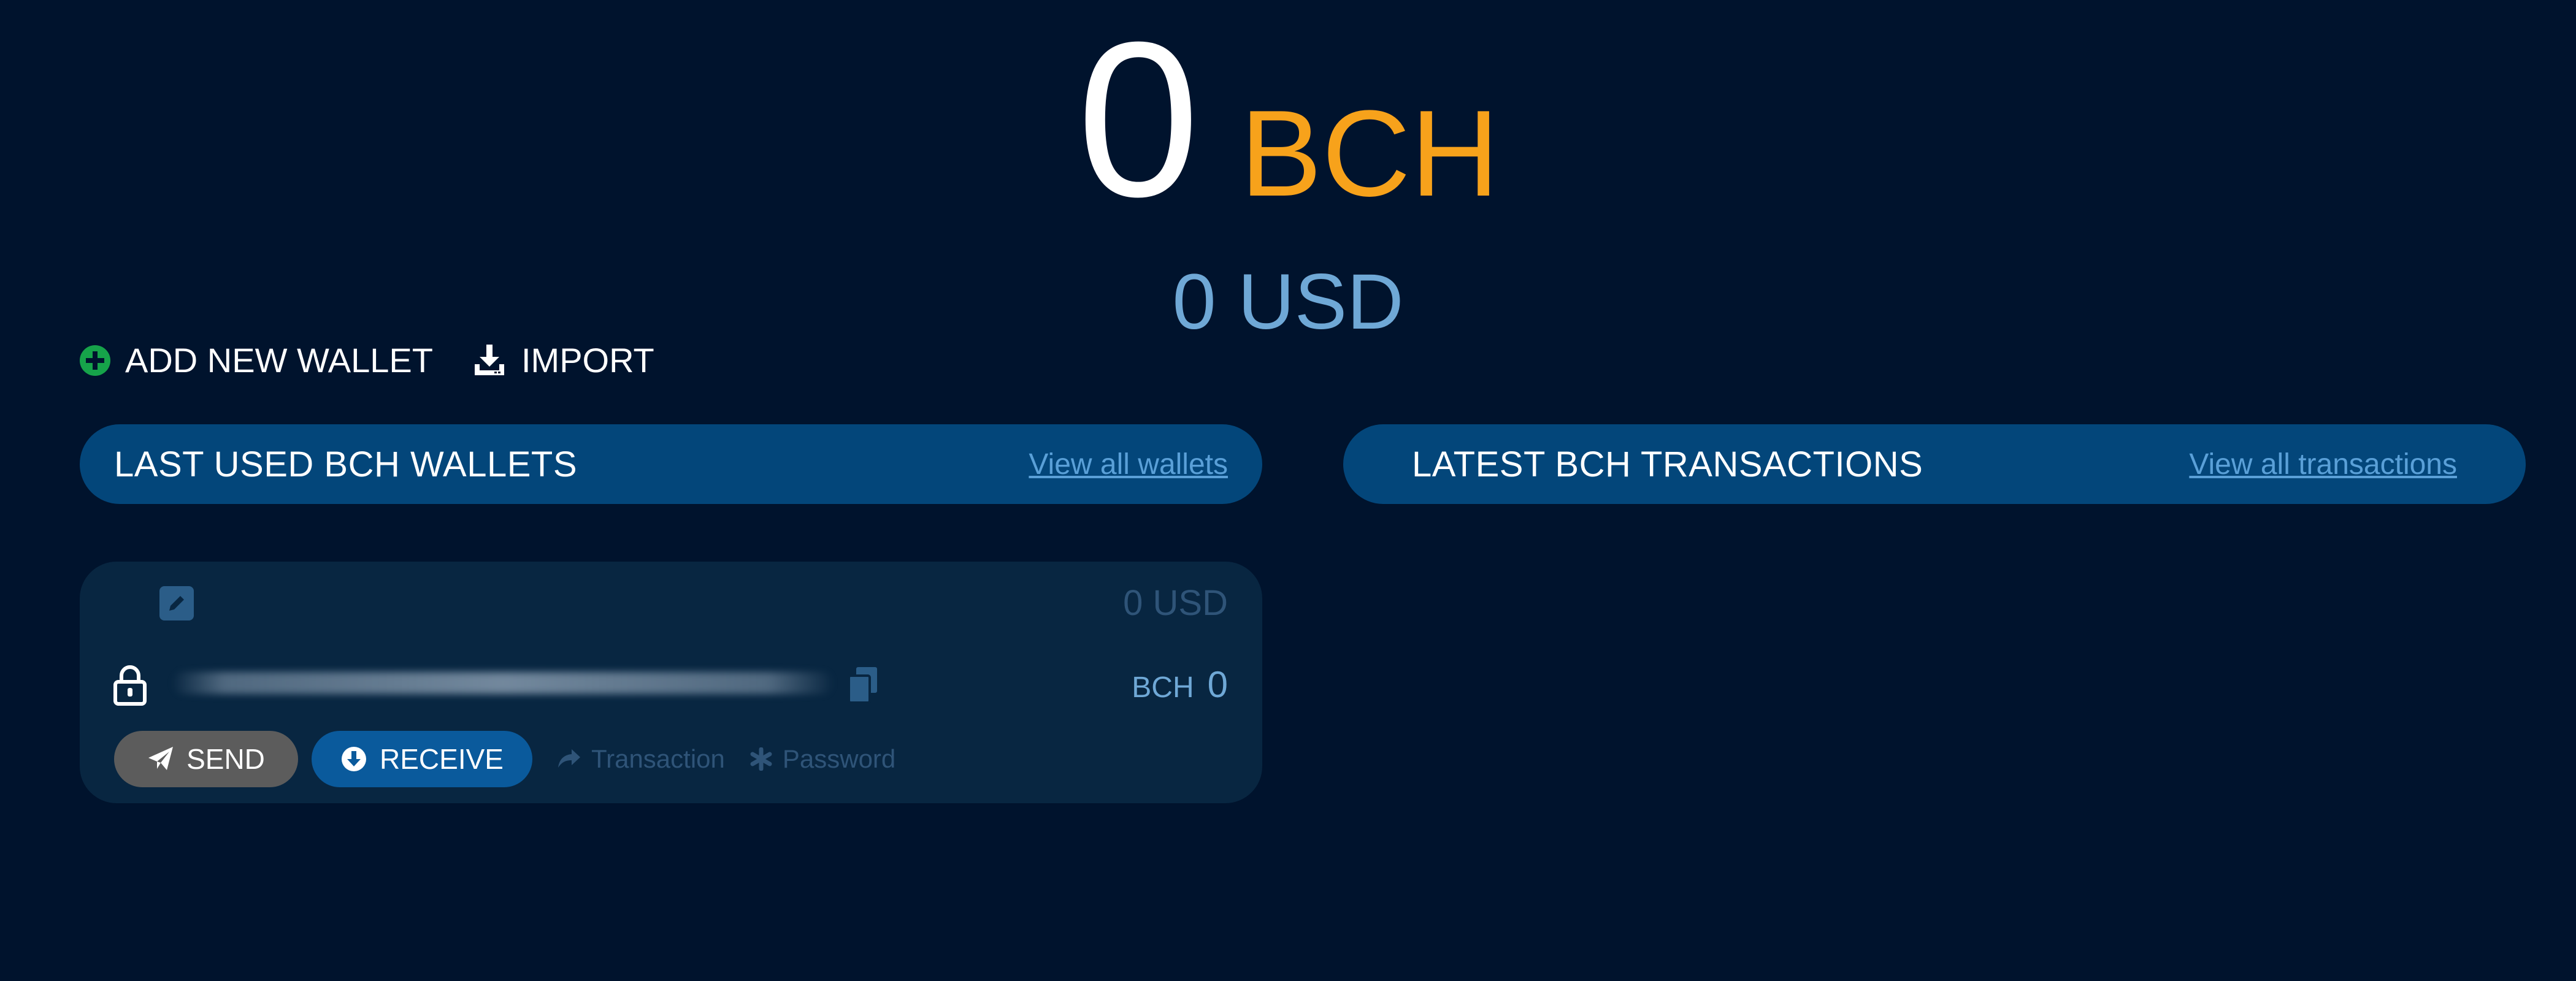  I want to click on password-label: Password, so click(839, 758).